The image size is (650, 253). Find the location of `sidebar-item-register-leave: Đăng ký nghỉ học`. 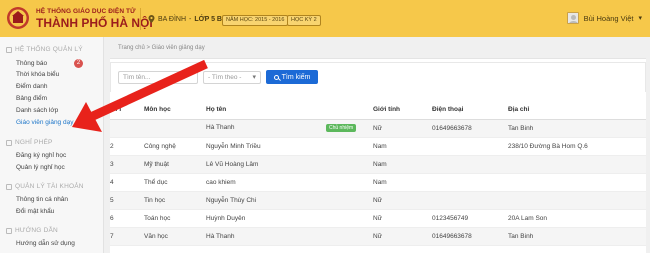

sidebar-item-register-leave: Đăng ký nghỉ học is located at coordinates (41, 155).